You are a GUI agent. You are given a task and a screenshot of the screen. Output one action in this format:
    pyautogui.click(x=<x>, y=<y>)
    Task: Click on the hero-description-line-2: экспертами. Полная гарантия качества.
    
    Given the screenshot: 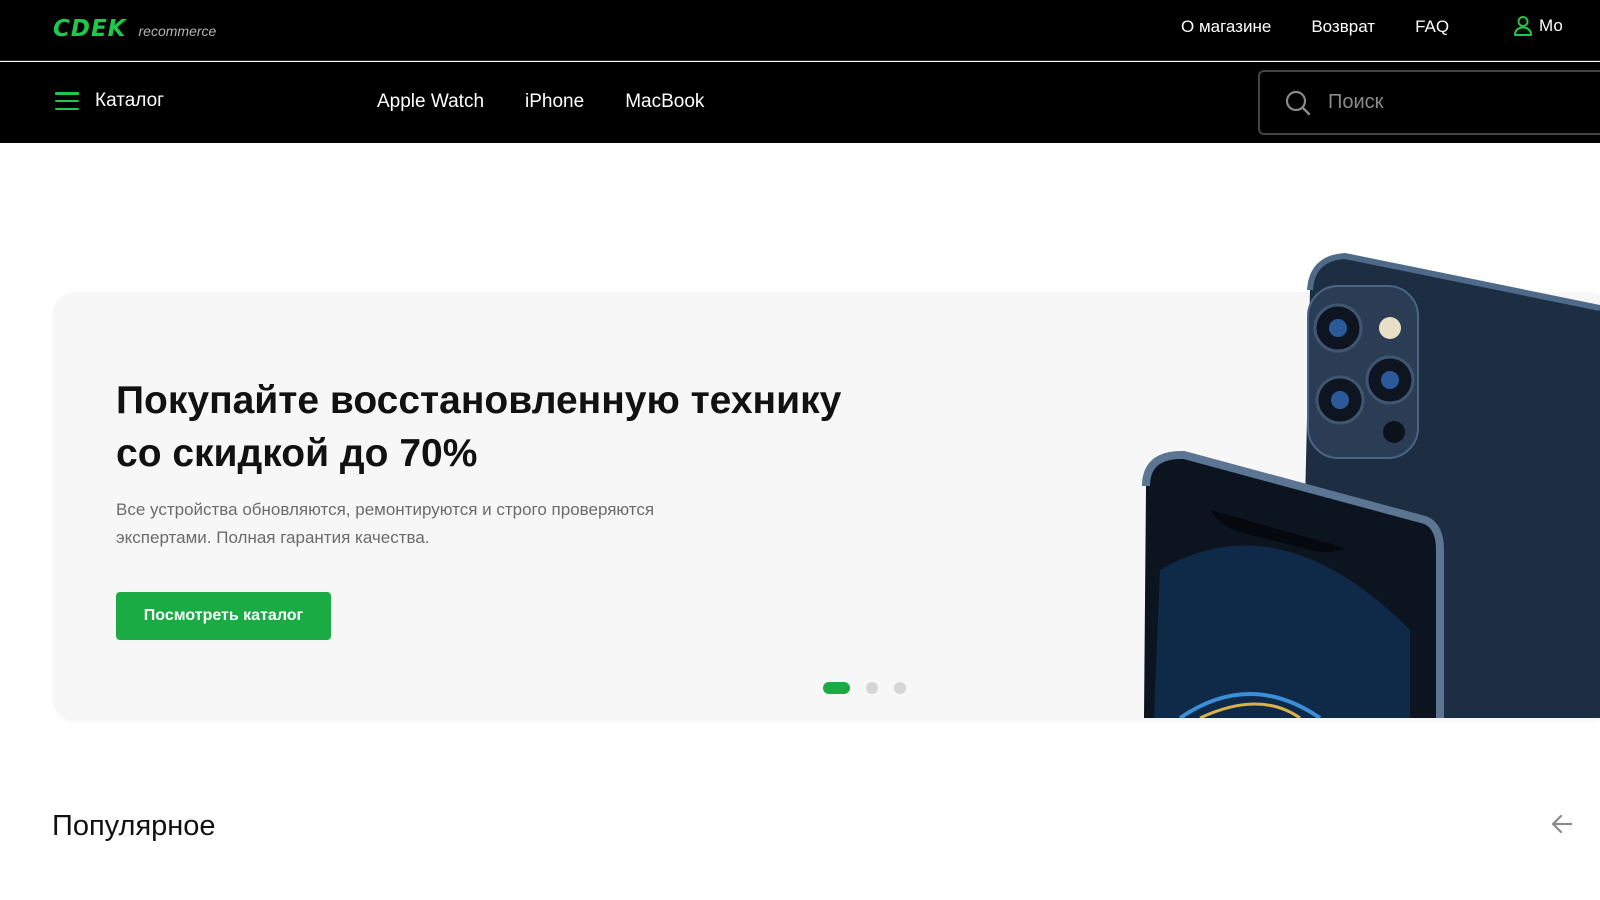 What is the action you would take?
    pyautogui.click(x=273, y=537)
    